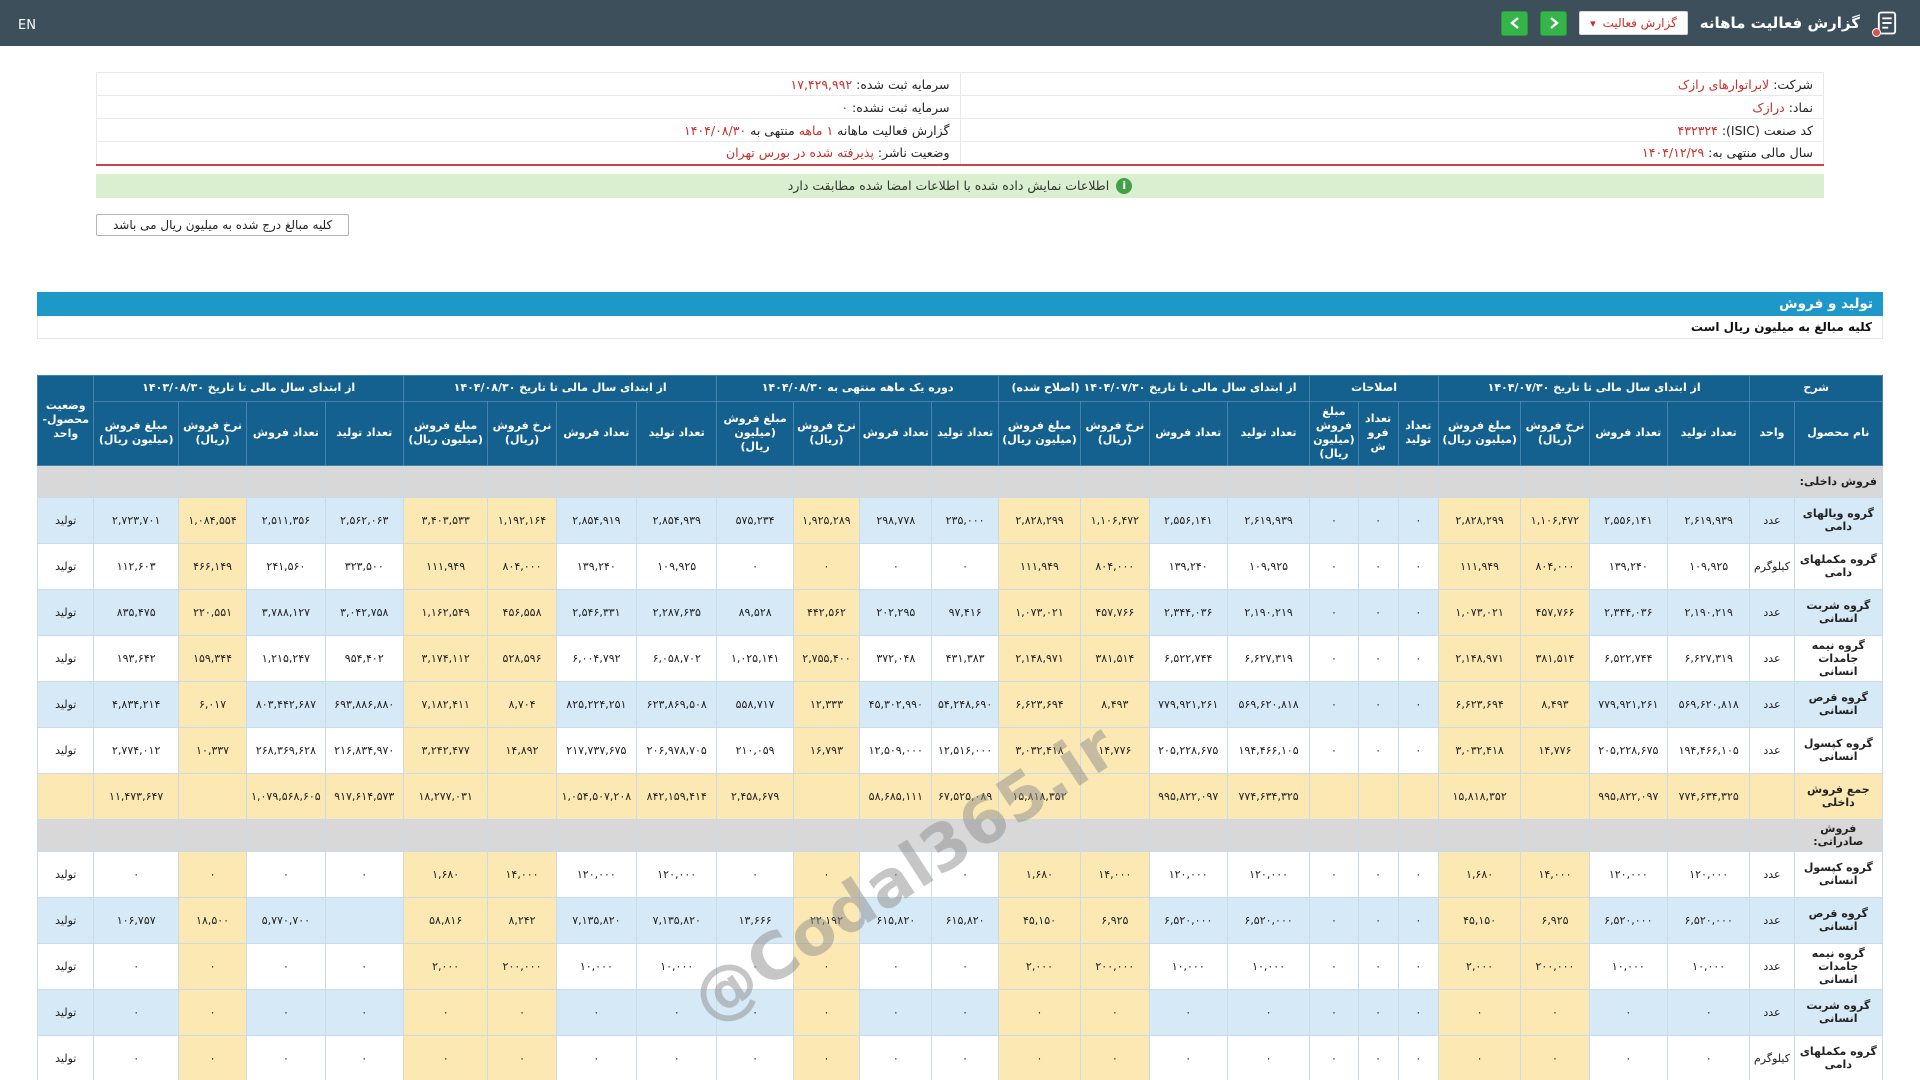  I want to click on symbol-cell: نماد: درازک, so click(1391, 107).